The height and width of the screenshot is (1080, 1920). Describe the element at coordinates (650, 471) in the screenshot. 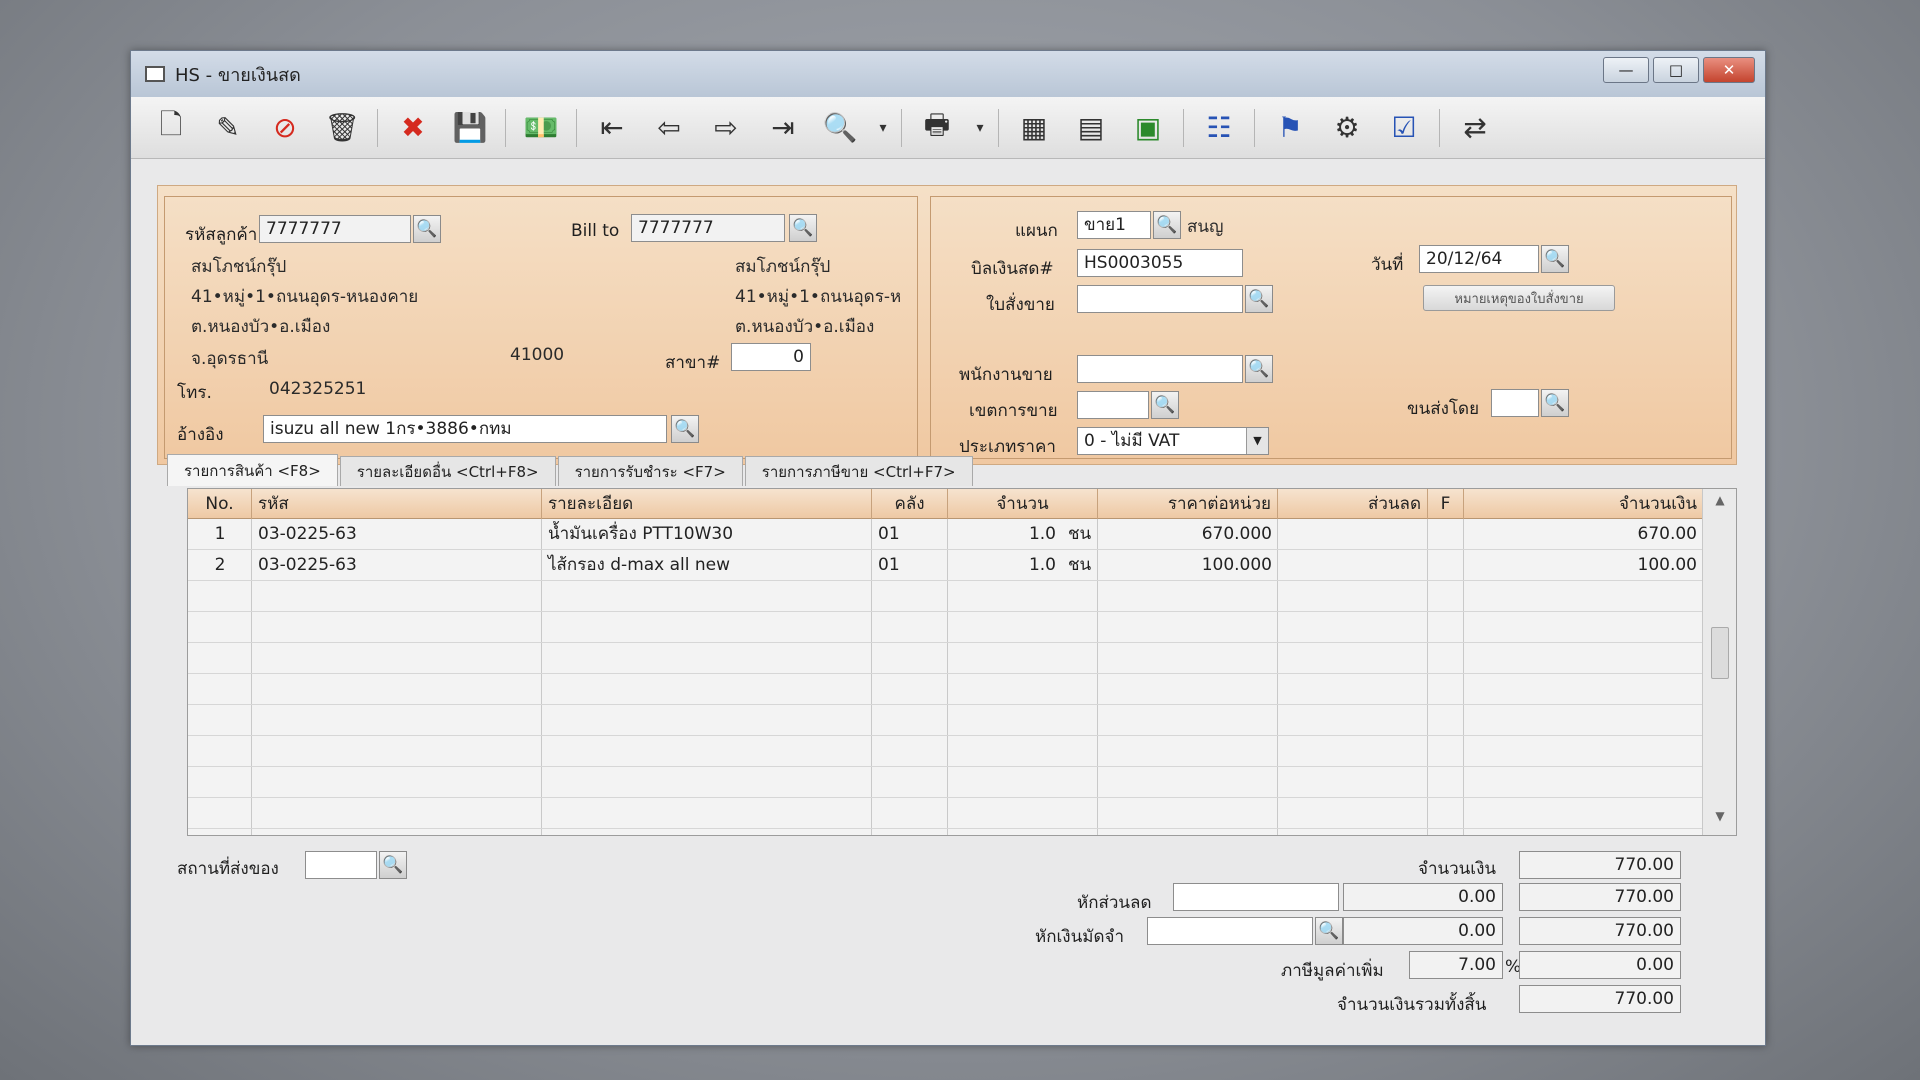

I see `tab-payments: รายการรับชำระ <F7>` at that location.